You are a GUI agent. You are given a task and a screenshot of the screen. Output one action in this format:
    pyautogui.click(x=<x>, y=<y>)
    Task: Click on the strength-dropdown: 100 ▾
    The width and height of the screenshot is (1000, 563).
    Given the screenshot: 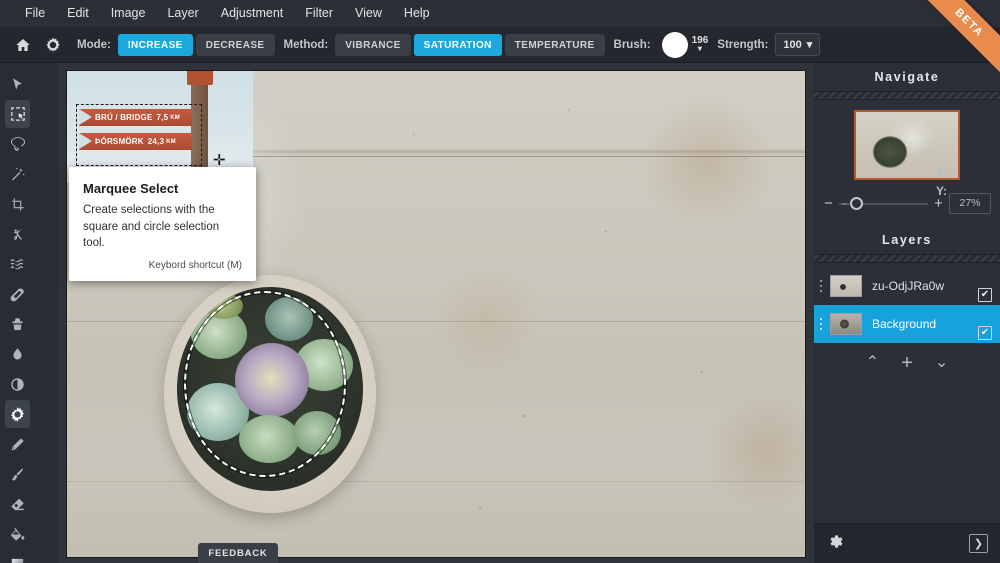 What is the action you would take?
    pyautogui.click(x=798, y=44)
    